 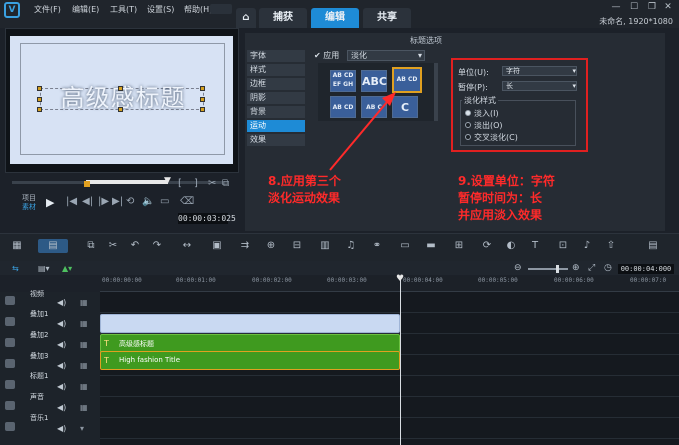 I want to click on text-icon: T, so click(x=535, y=246).